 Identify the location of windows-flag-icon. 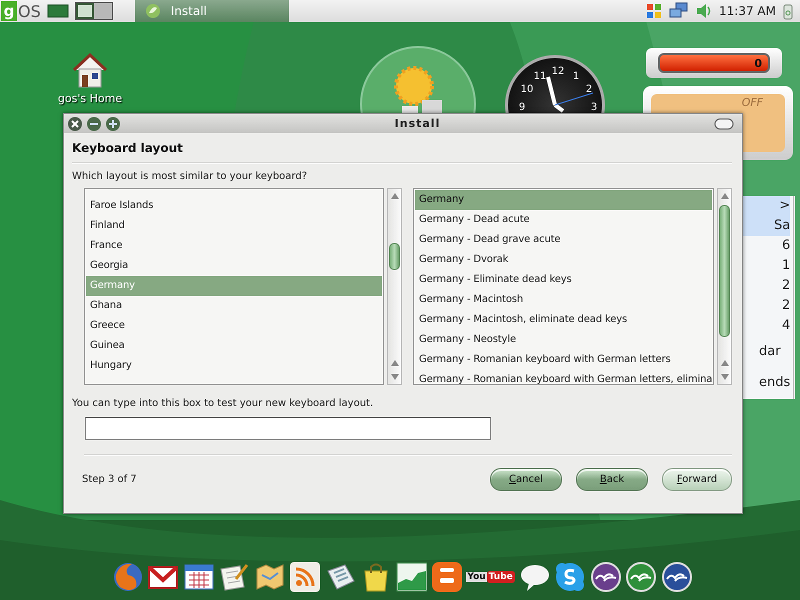
(654, 11).